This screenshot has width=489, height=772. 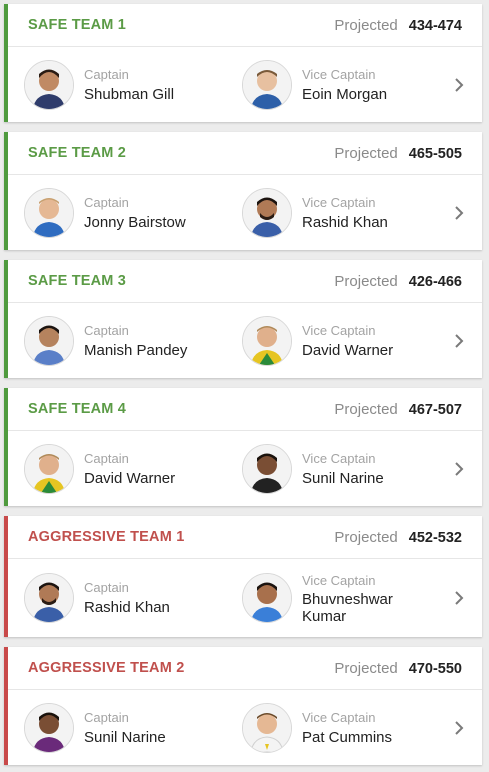 What do you see at coordinates (345, 222) in the screenshot?
I see `vice-captain-name: Rashid Khan` at bounding box center [345, 222].